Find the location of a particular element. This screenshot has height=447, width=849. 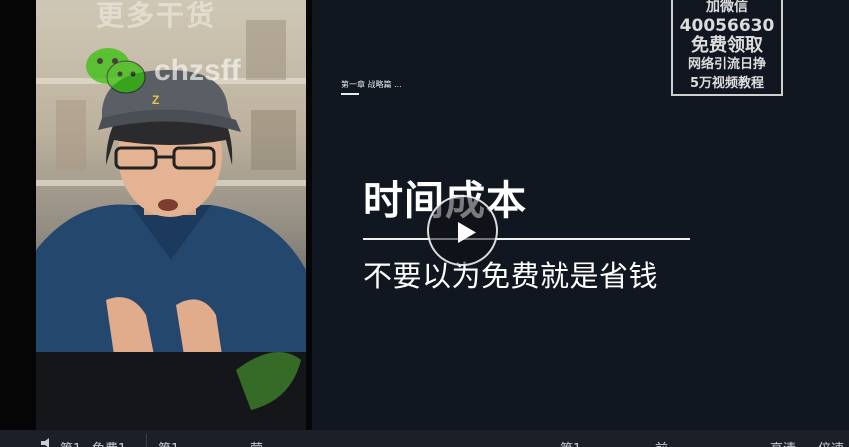

slide-subtitle: 不要以为免费就是省钱 is located at coordinates (511, 276).